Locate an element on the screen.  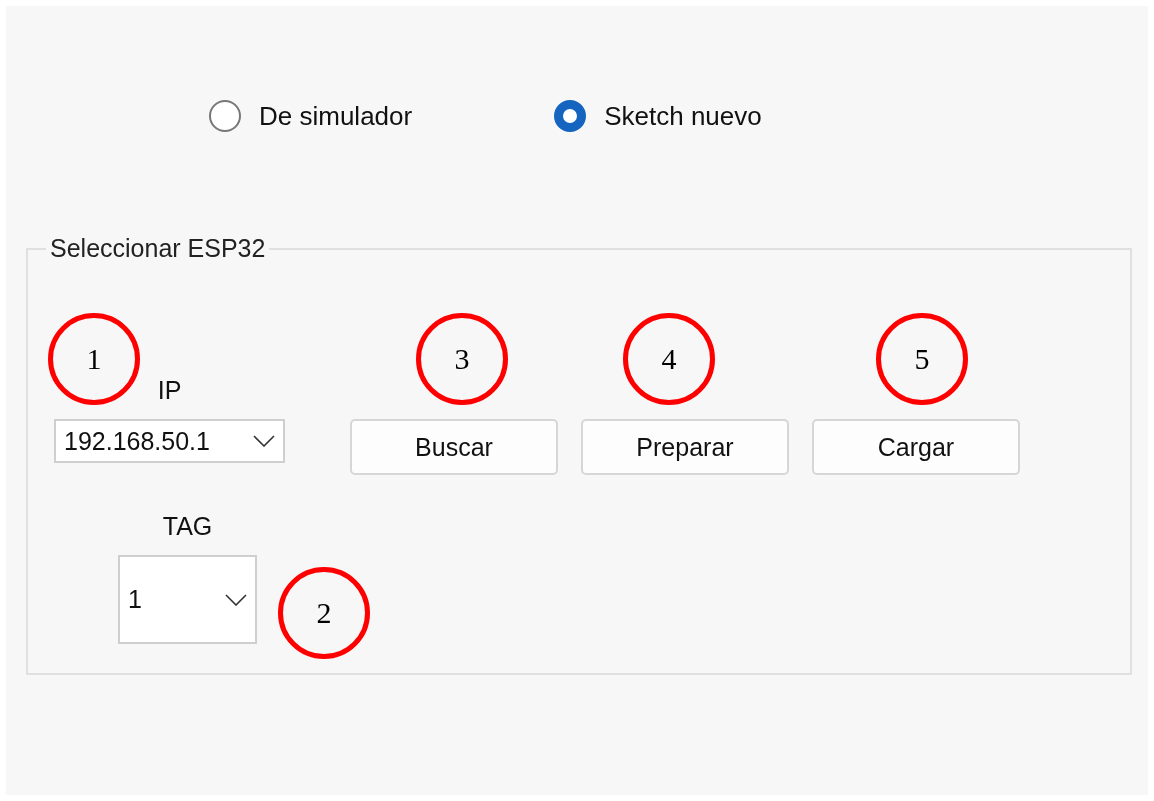
number-annotation: 5 is located at coordinates (922, 359).